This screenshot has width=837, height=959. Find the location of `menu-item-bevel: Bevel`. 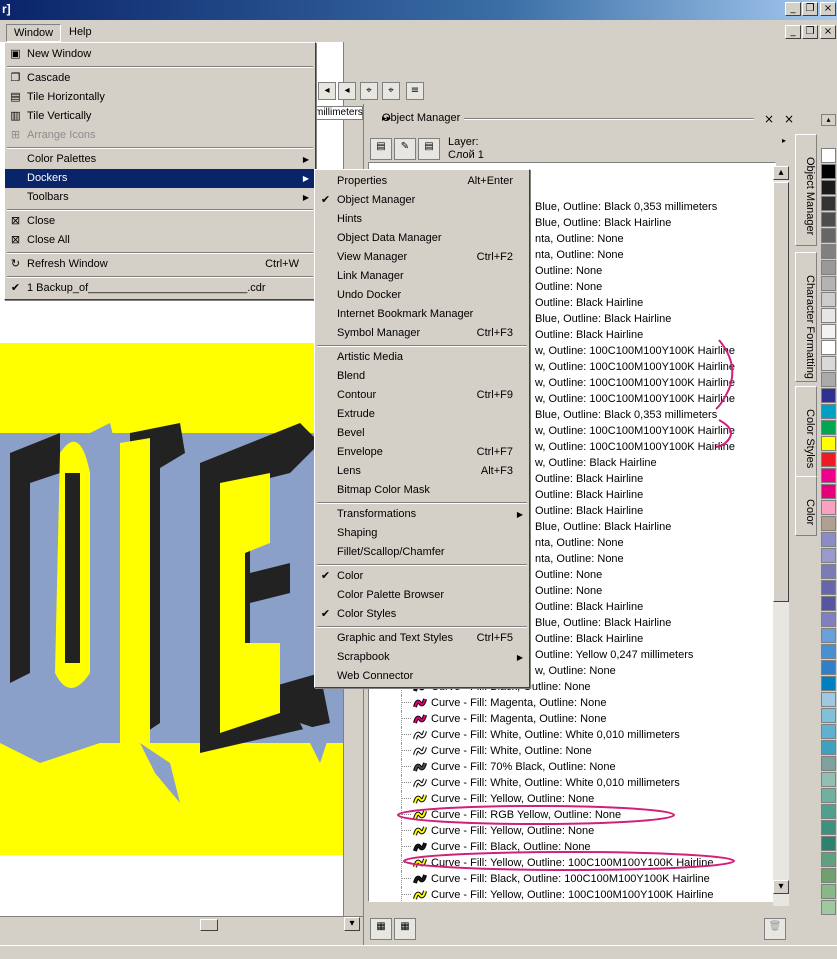

menu-item-bevel: Bevel is located at coordinates (422, 433).